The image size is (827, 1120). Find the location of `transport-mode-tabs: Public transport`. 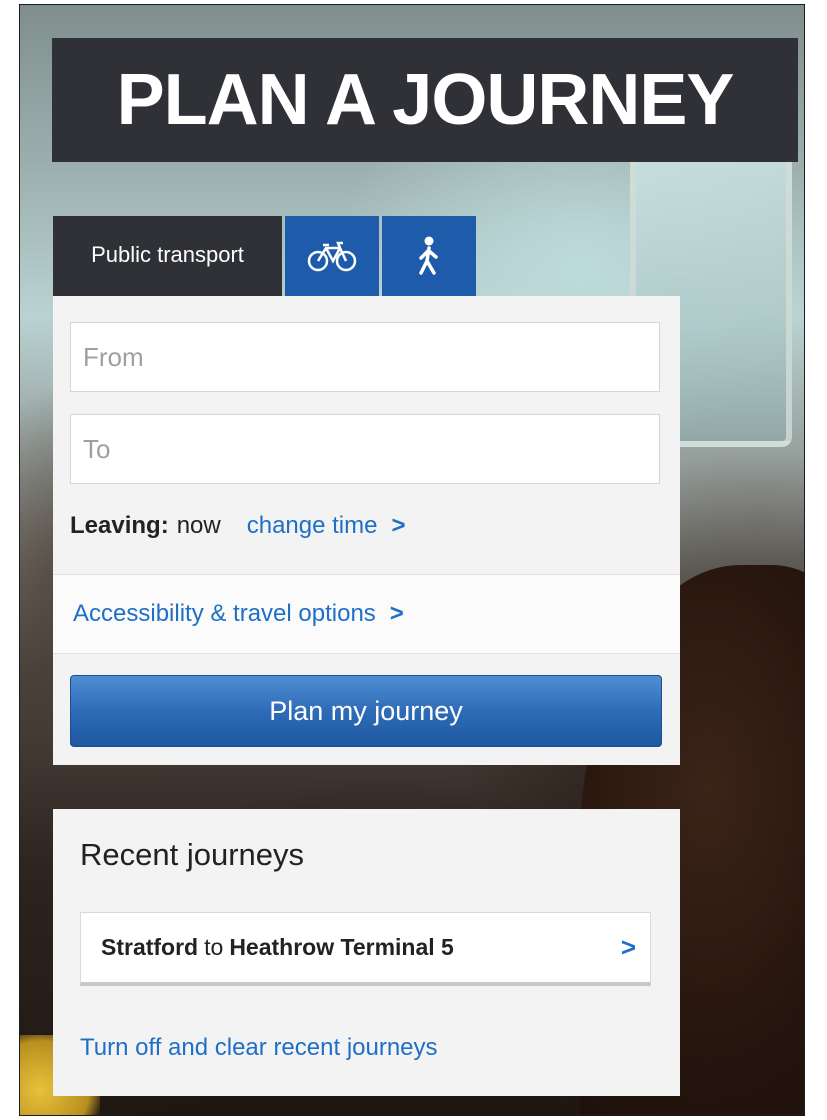

transport-mode-tabs: Public transport is located at coordinates (264, 265).